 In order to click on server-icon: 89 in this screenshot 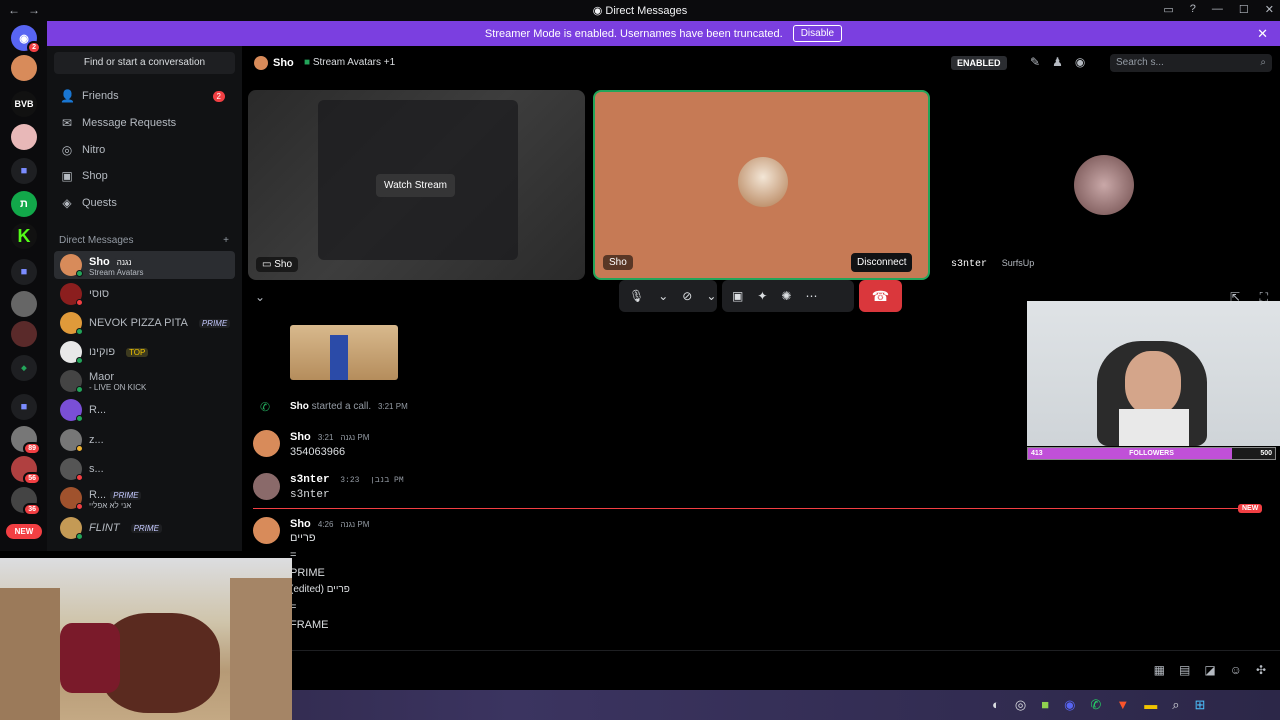, I will do `click(26, 440)`.